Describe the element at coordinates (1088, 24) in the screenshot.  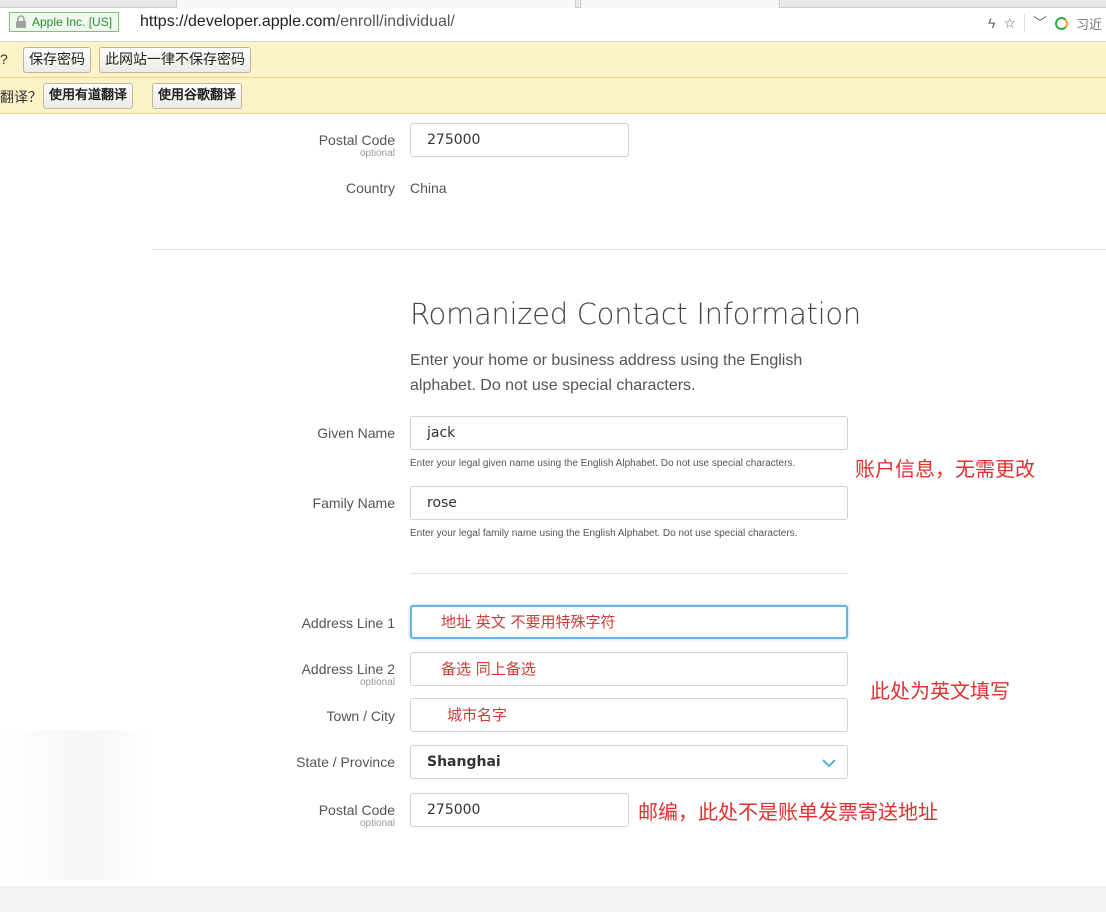
I see `search-hint-text: 习近` at that location.